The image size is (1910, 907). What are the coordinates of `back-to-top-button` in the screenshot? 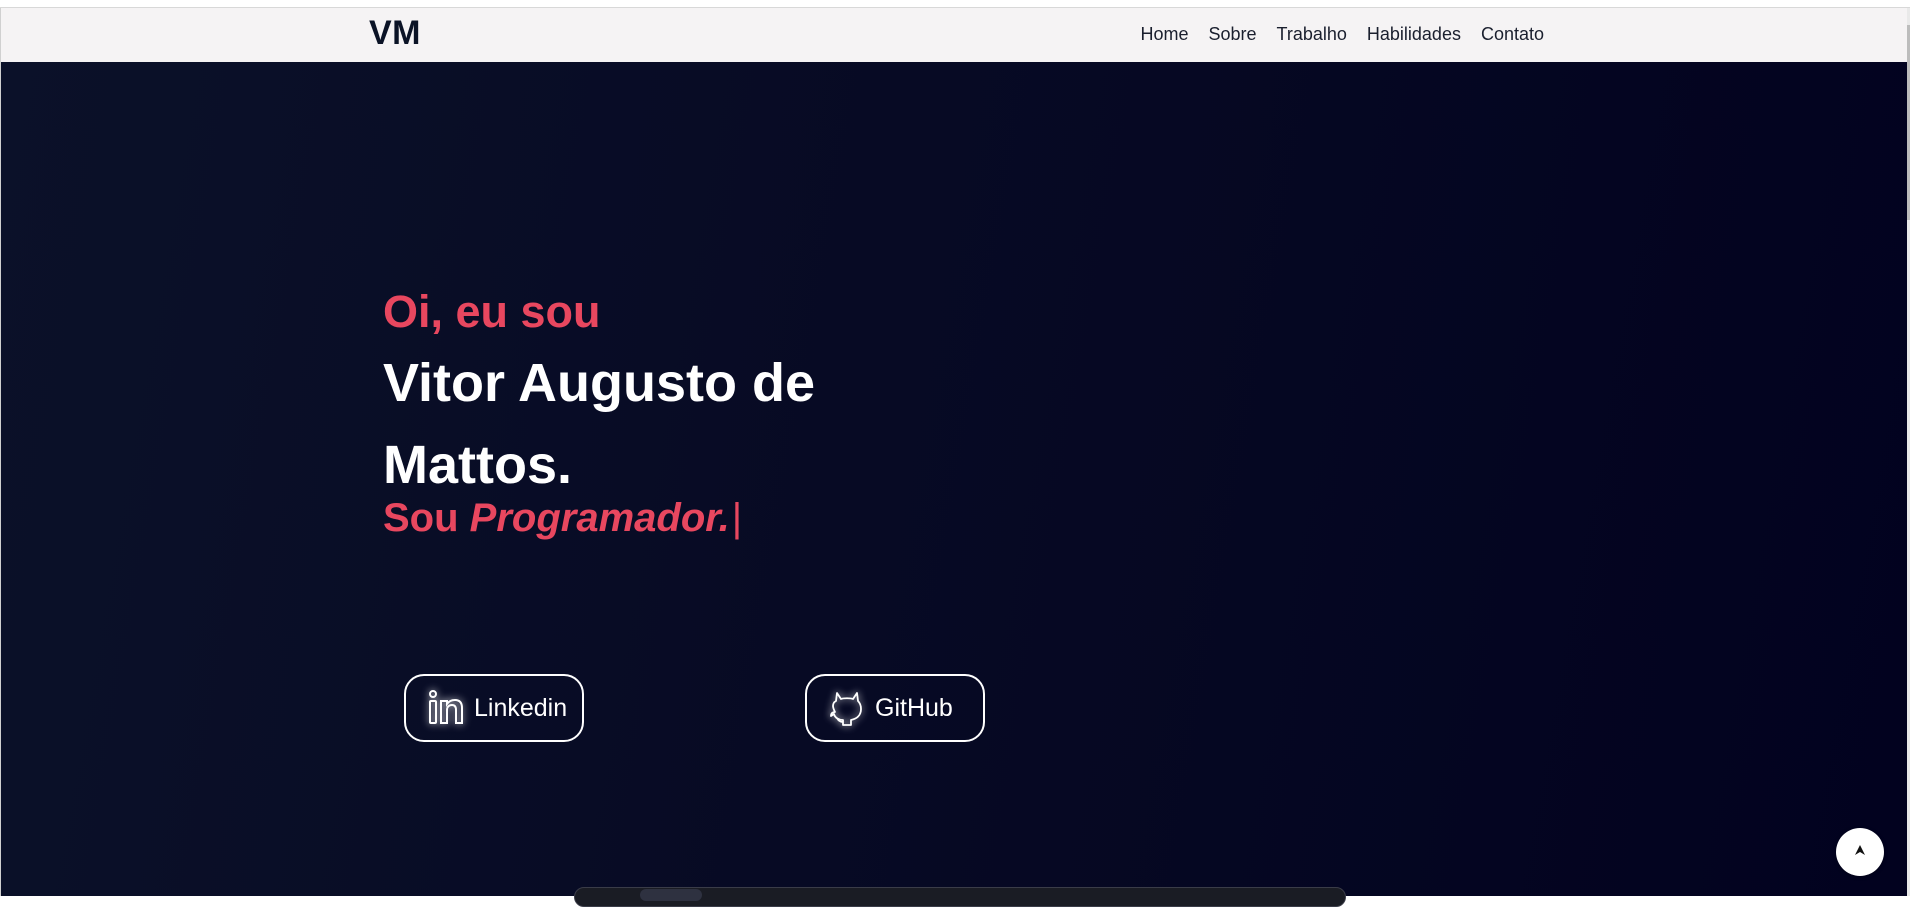 It's located at (1860, 852).